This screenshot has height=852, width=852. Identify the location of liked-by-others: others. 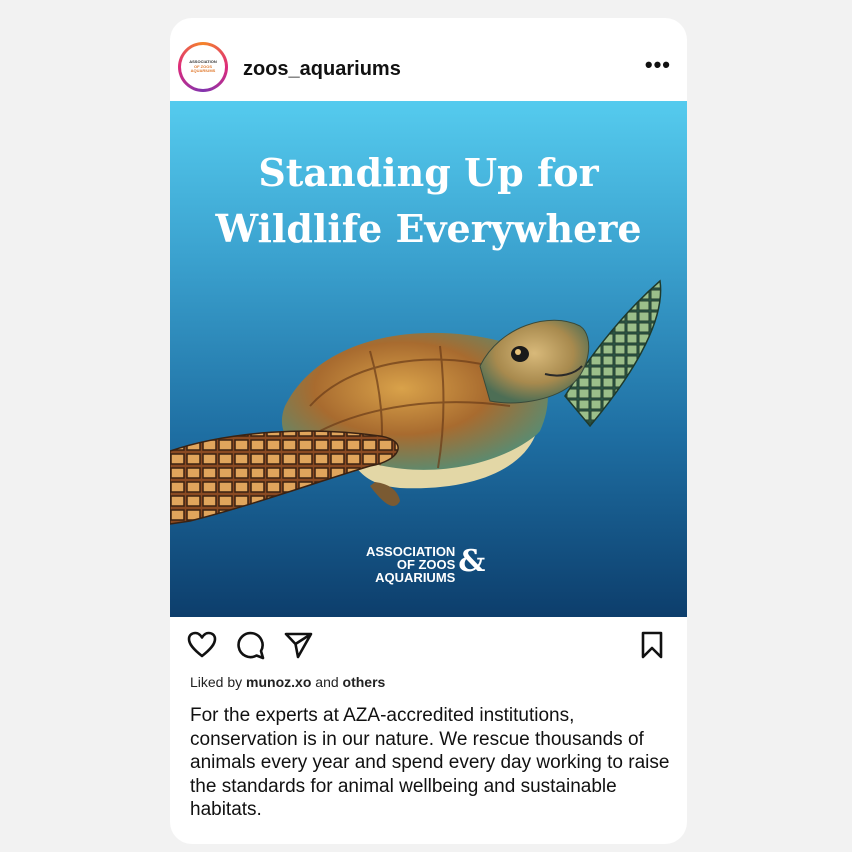
(364, 682).